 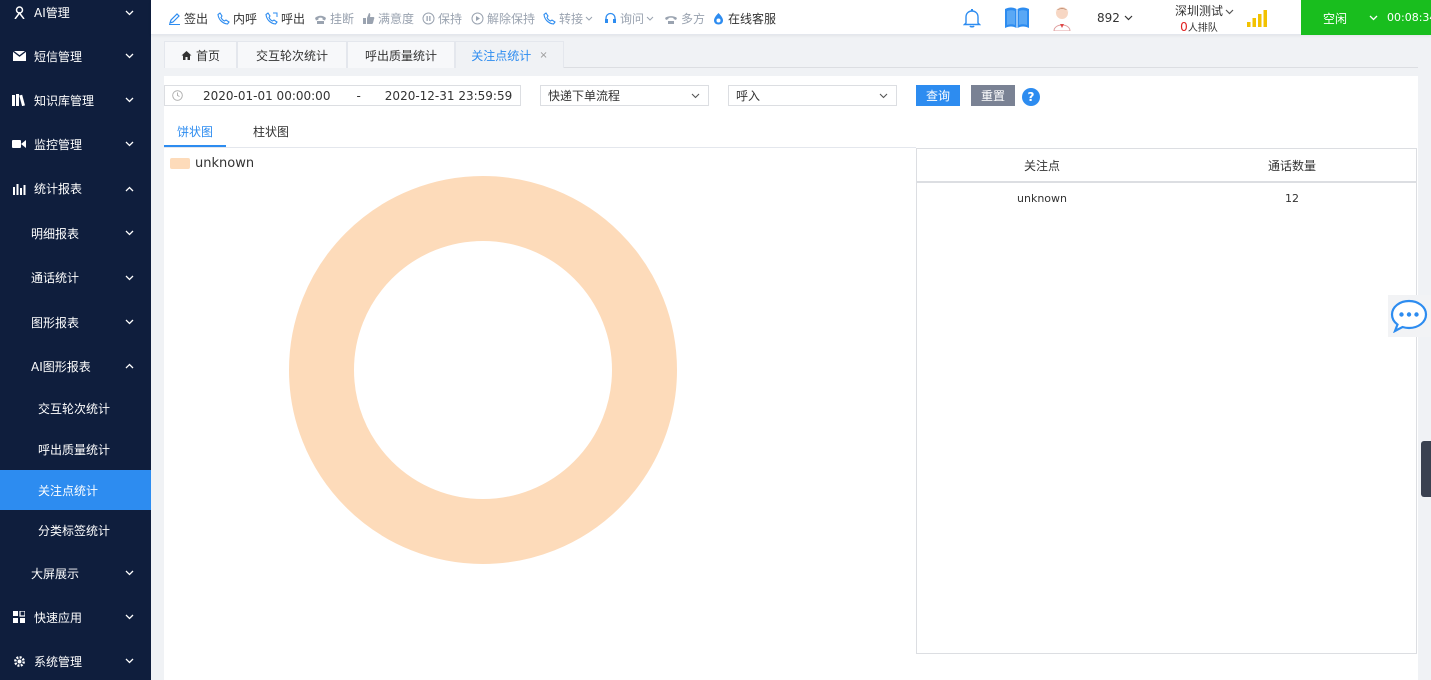 I want to click on sidebar-item-knowledge-base: 知识库管理, so click(x=75, y=100).